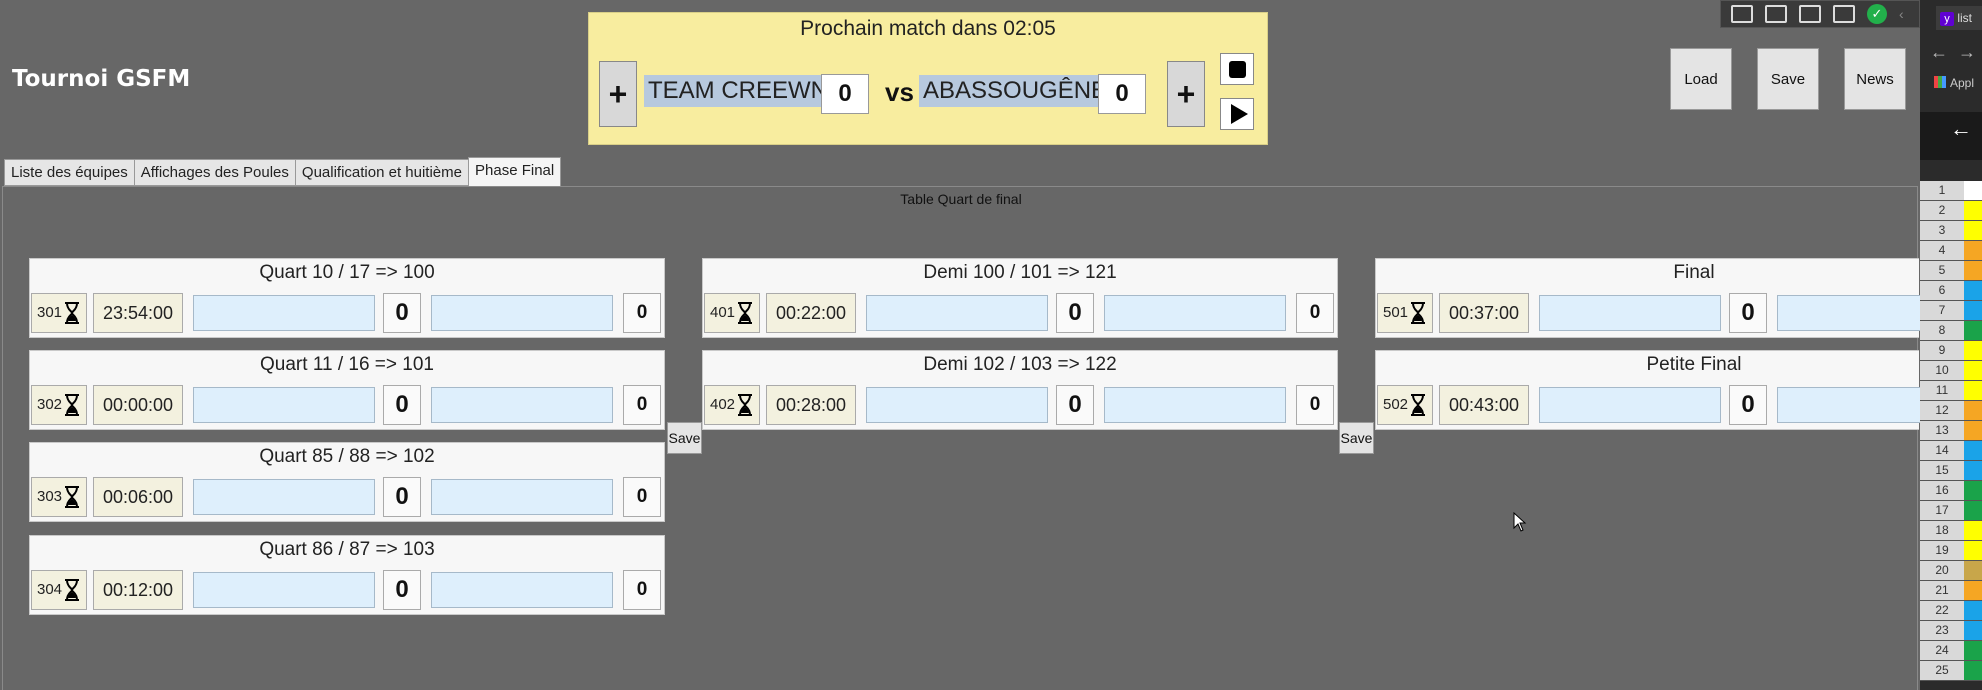  What do you see at coordinates (138, 405) in the screenshot?
I see `match-time: 00:00:00` at bounding box center [138, 405].